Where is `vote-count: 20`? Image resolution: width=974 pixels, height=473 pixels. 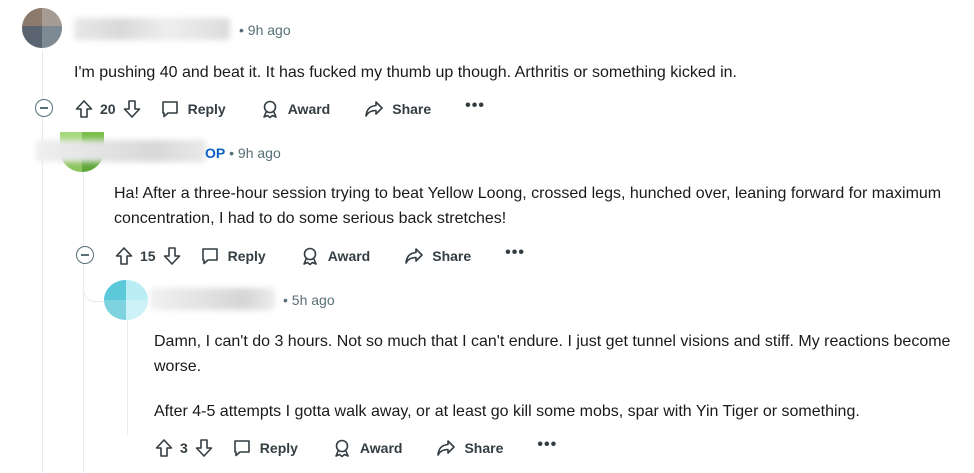
vote-count: 20 is located at coordinates (108, 109).